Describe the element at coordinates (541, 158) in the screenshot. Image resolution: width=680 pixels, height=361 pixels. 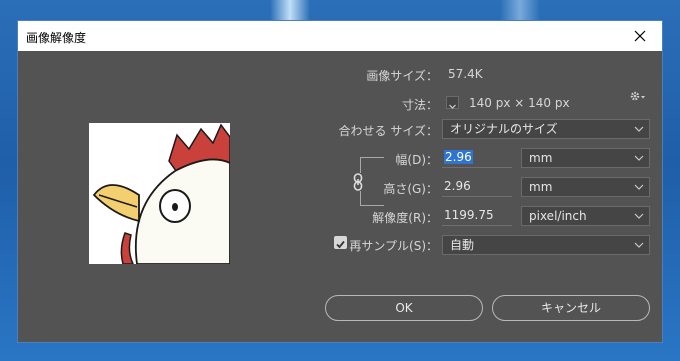
I see `width-unit-value: mm` at that location.